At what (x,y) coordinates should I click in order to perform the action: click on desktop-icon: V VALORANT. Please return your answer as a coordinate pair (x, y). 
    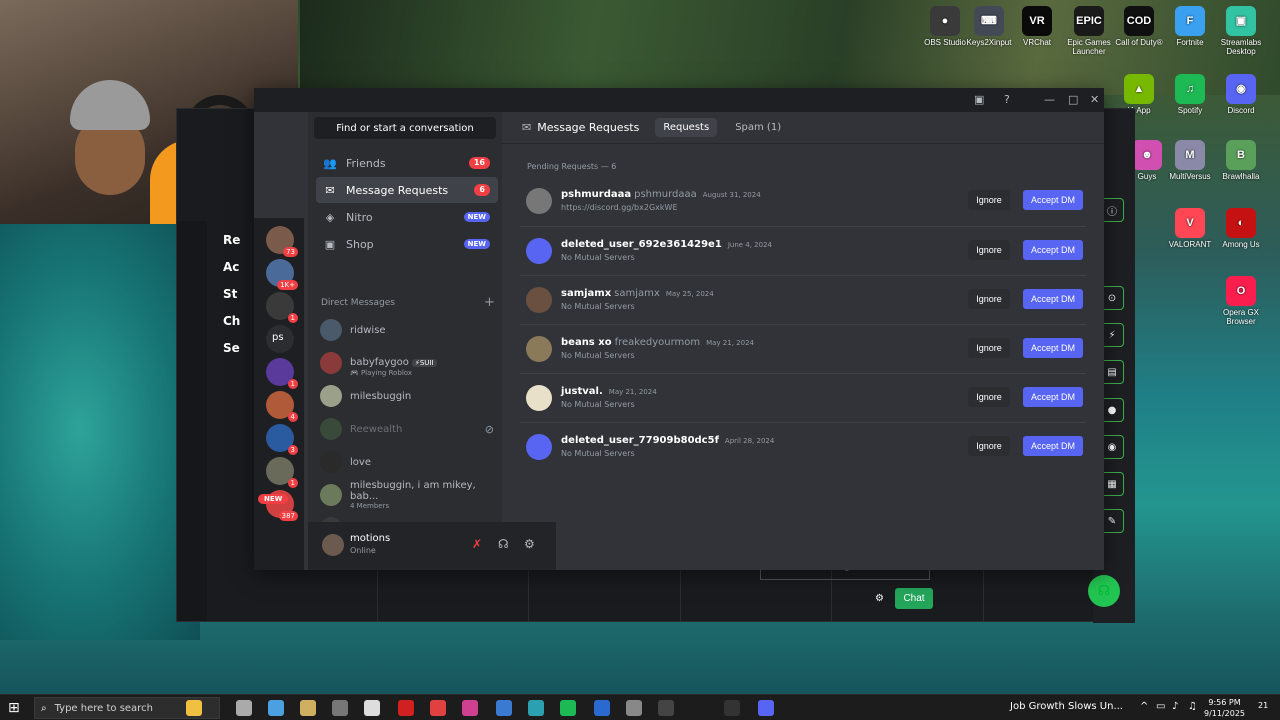
    Looking at the image, I should click on (1190, 228).